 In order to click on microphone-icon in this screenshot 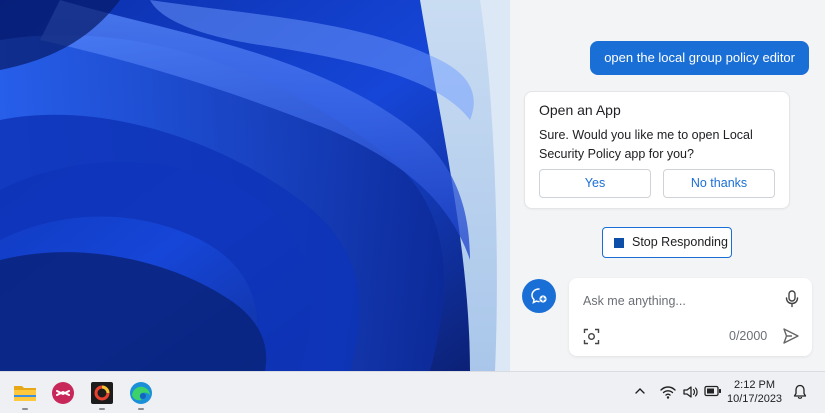, I will do `click(792, 299)`.